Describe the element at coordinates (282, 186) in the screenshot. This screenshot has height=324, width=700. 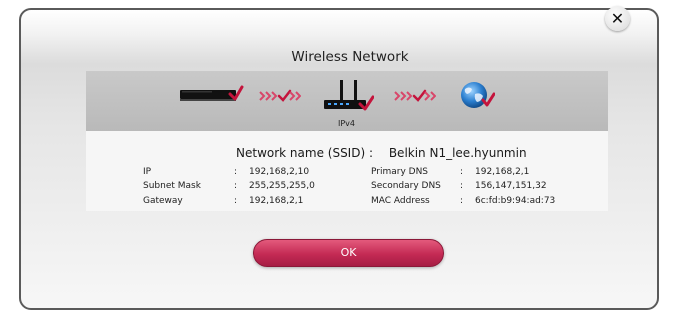
I see `subnet-mask-value: 255,255,255,0` at that location.